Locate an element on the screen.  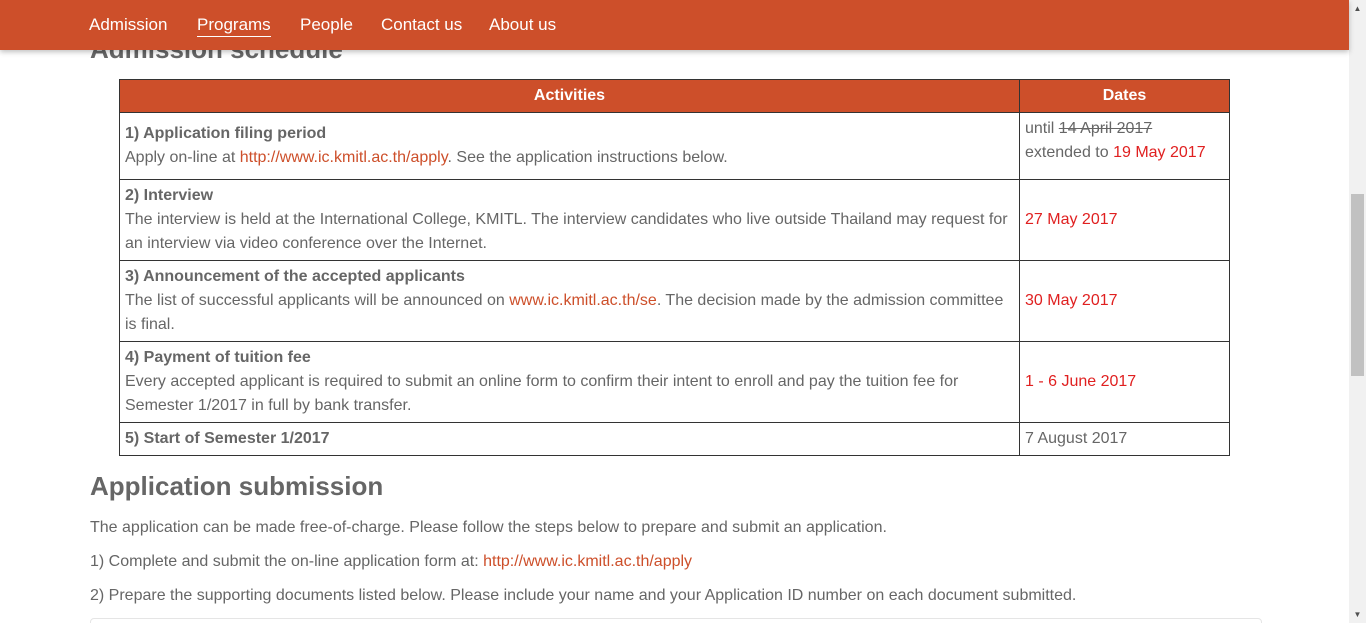
announcement-link: www.ic.kmitl.ac.th/se is located at coordinates (583, 300).